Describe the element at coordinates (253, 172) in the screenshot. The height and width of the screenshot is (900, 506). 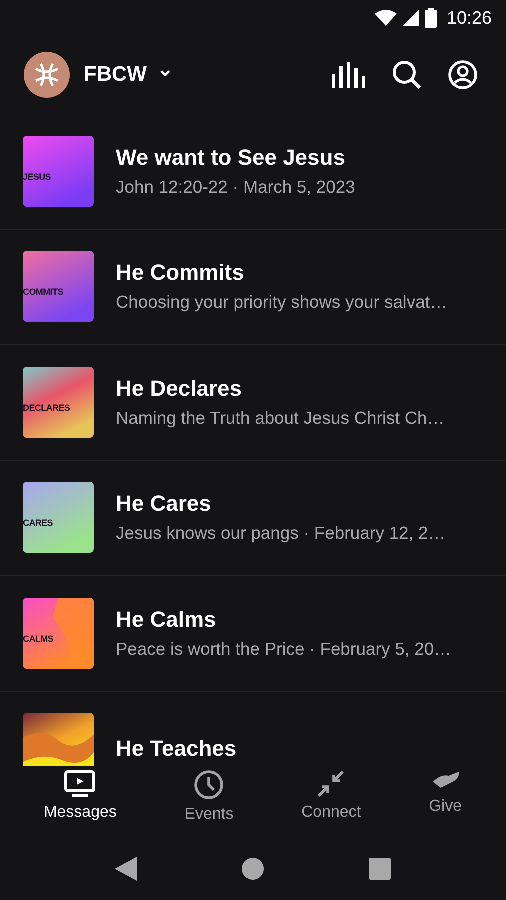
I see `message-item: JESUS We want to See Jesus John 12:20-22 · March 5, 2023` at that location.